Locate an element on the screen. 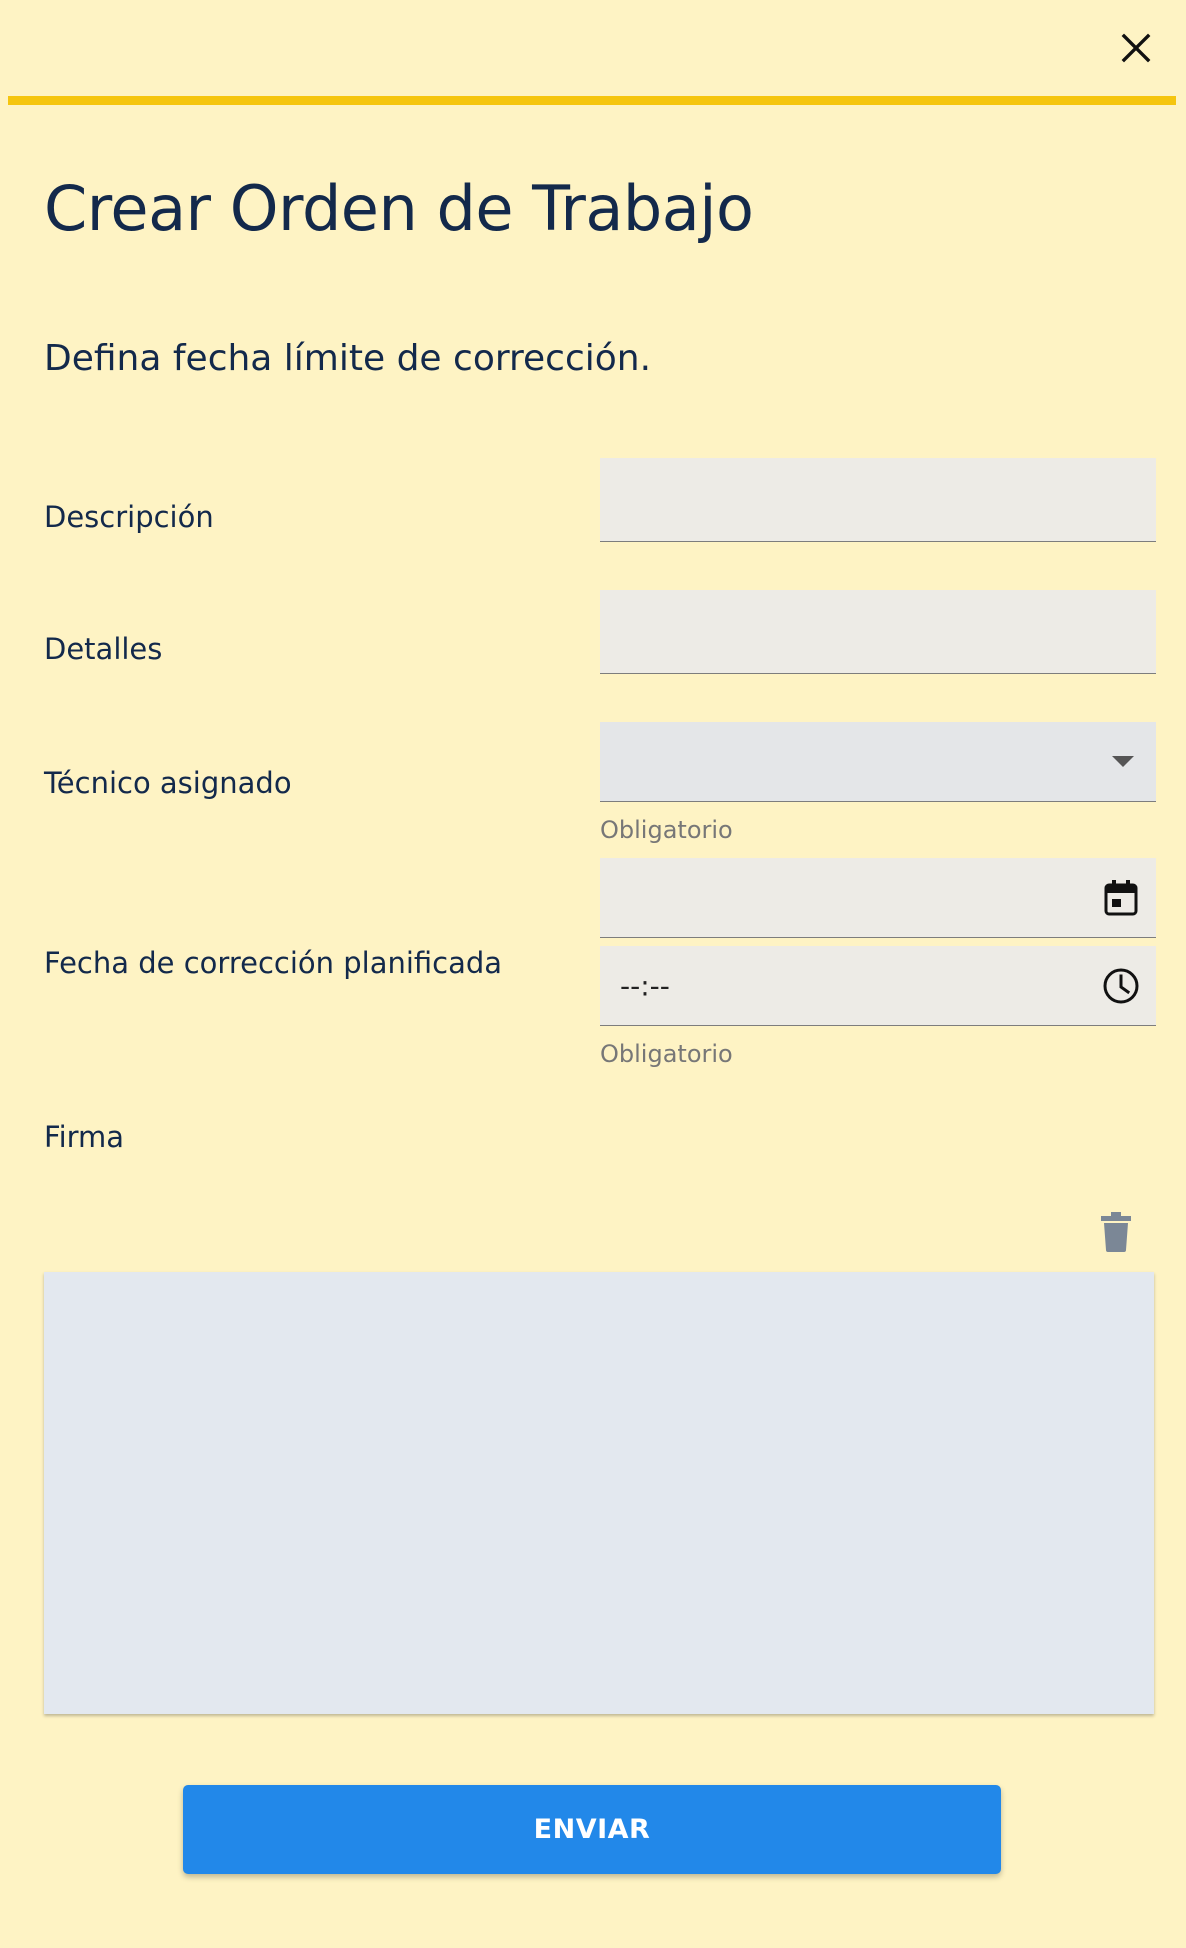 This screenshot has width=1186, height=1948. detalles-label: Detalles is located at coordinates (103, 649).